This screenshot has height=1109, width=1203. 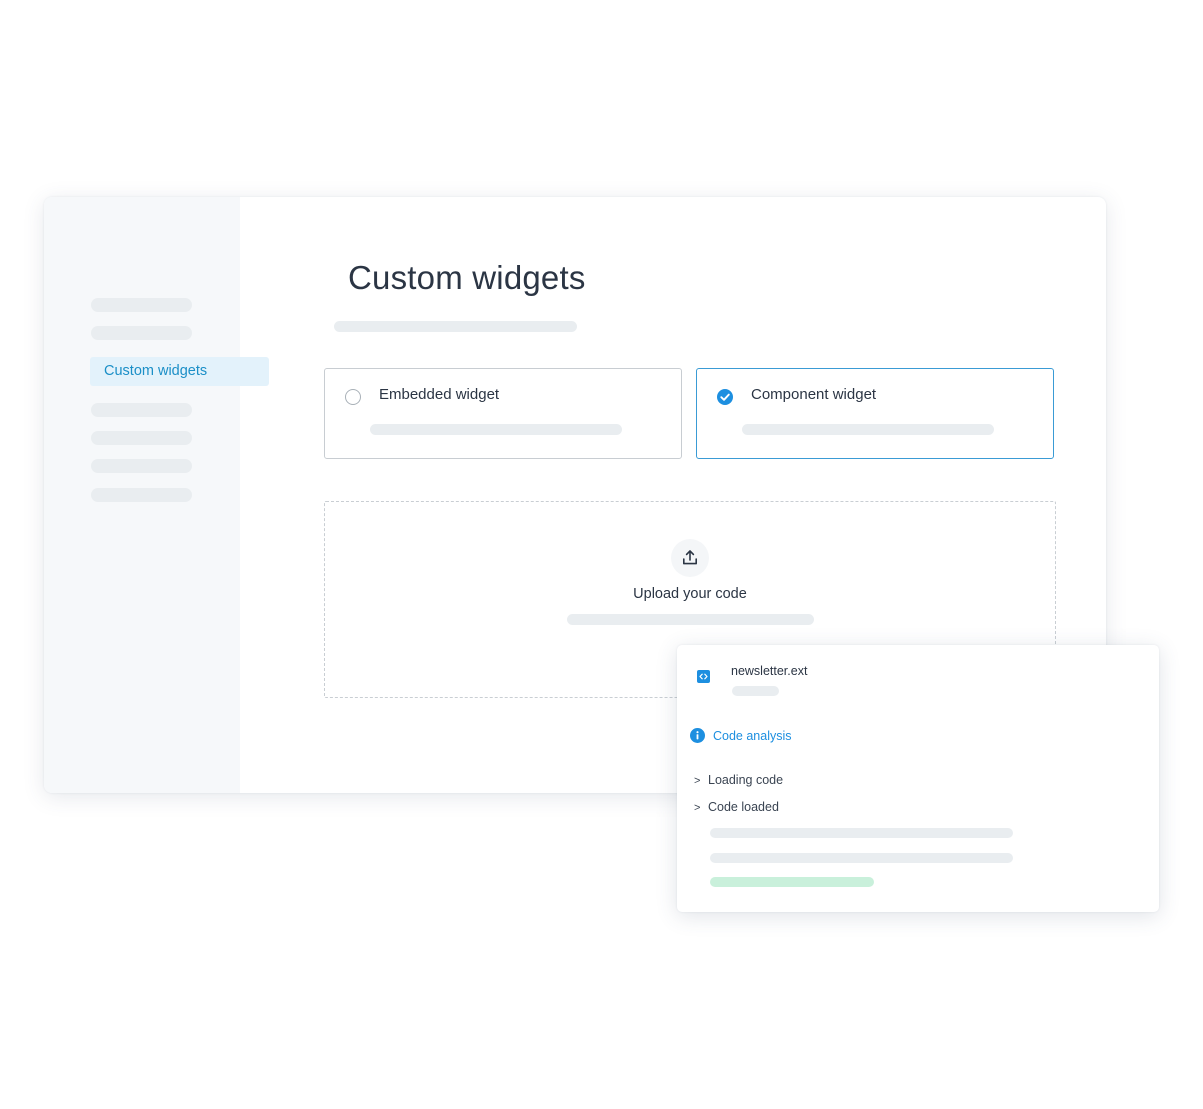 What do you see at coordinates (697, 735) in the screenshot?
I see `info-icon` at bounding box center [697, 735].